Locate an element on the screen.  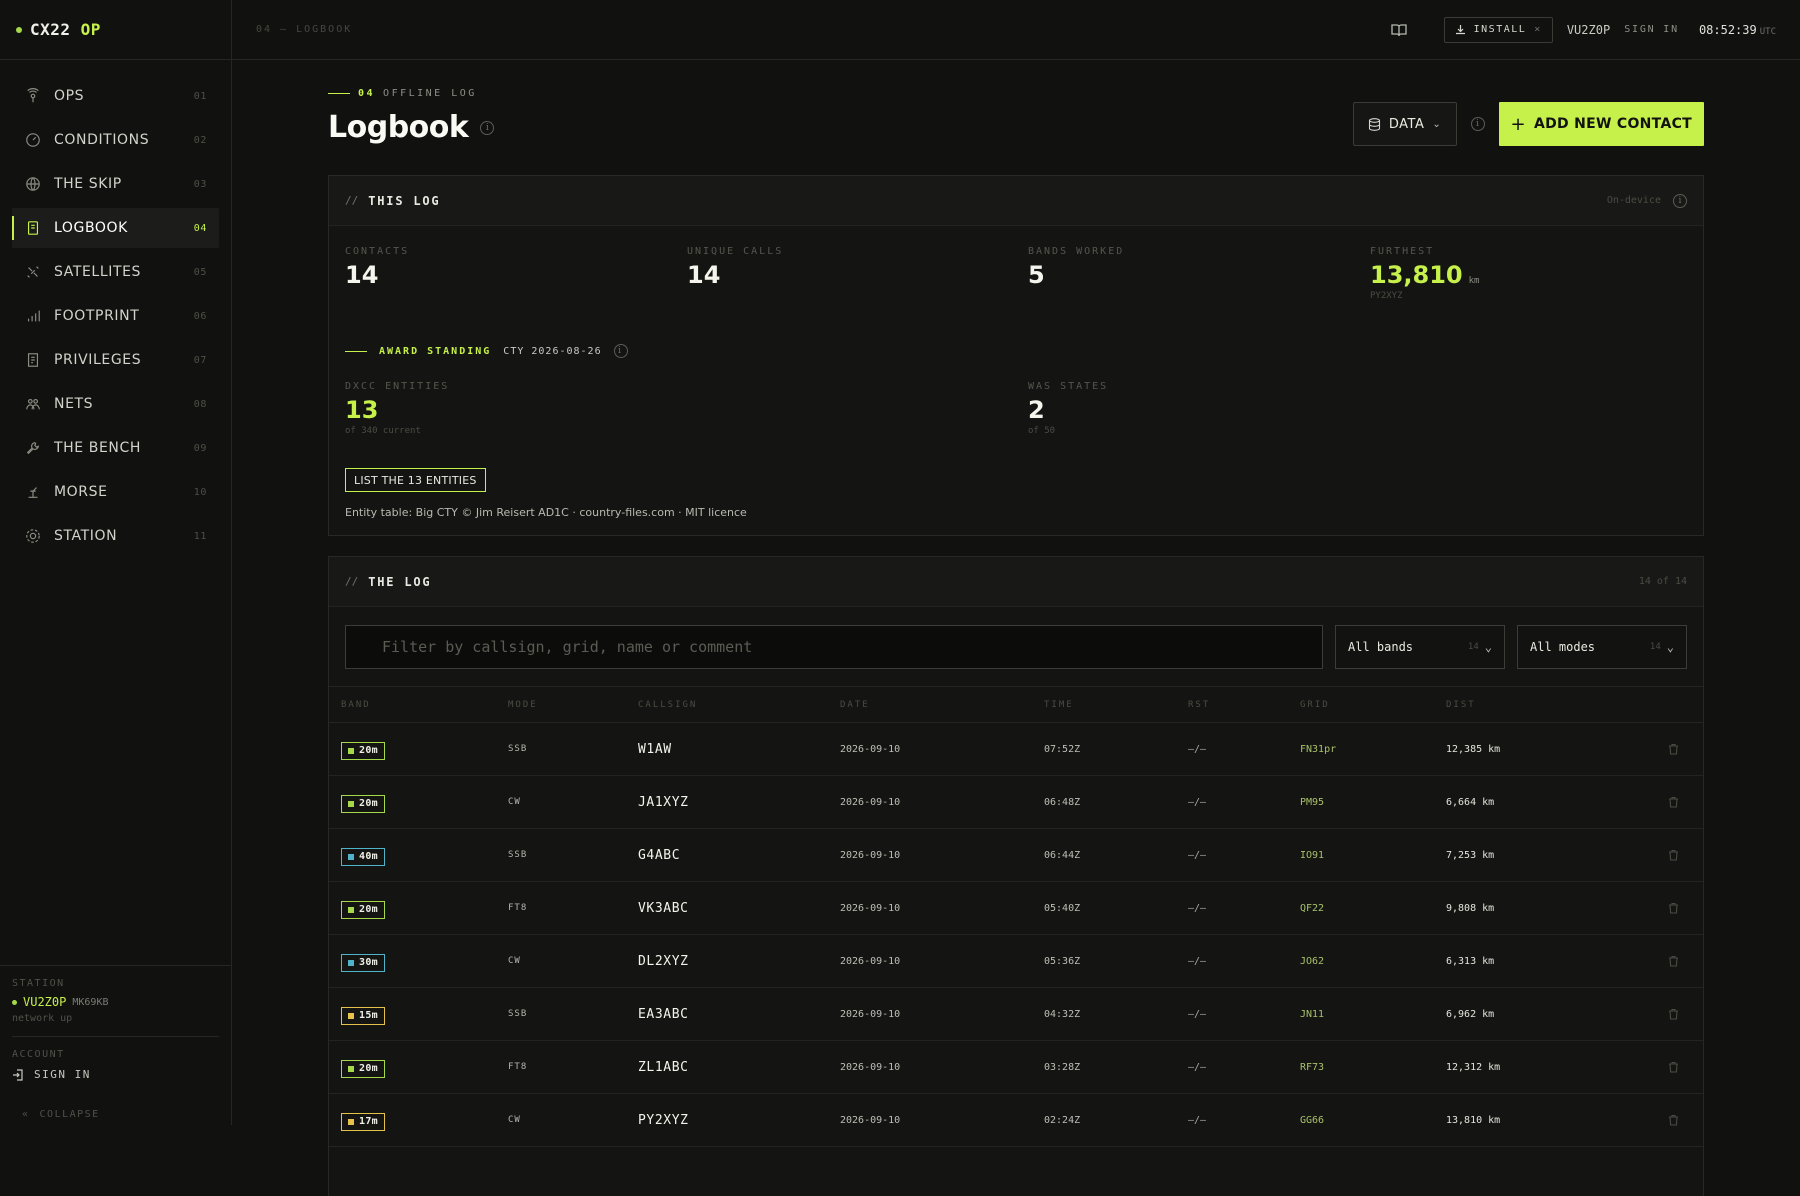
bars-icon is located at coordinates (33, 316).